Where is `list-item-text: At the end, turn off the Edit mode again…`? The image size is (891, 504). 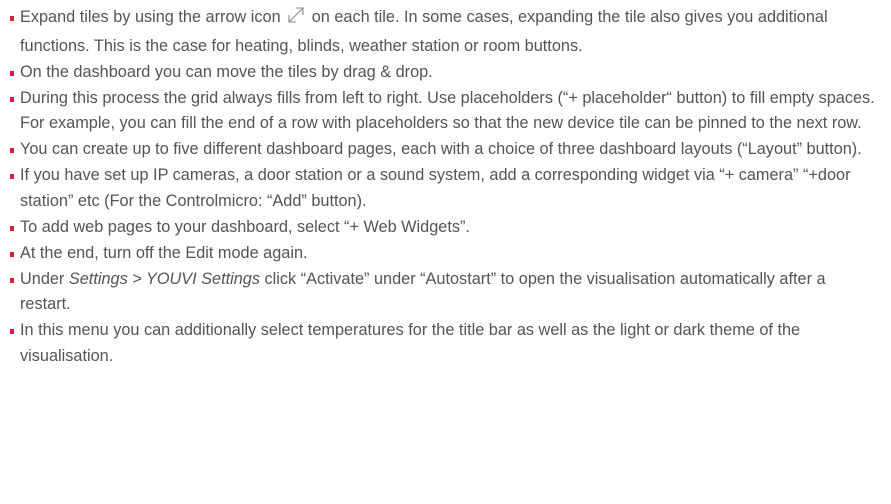
list-item-text: At the end, turn off the Edit mode again… is located at coordinates (164, 252).